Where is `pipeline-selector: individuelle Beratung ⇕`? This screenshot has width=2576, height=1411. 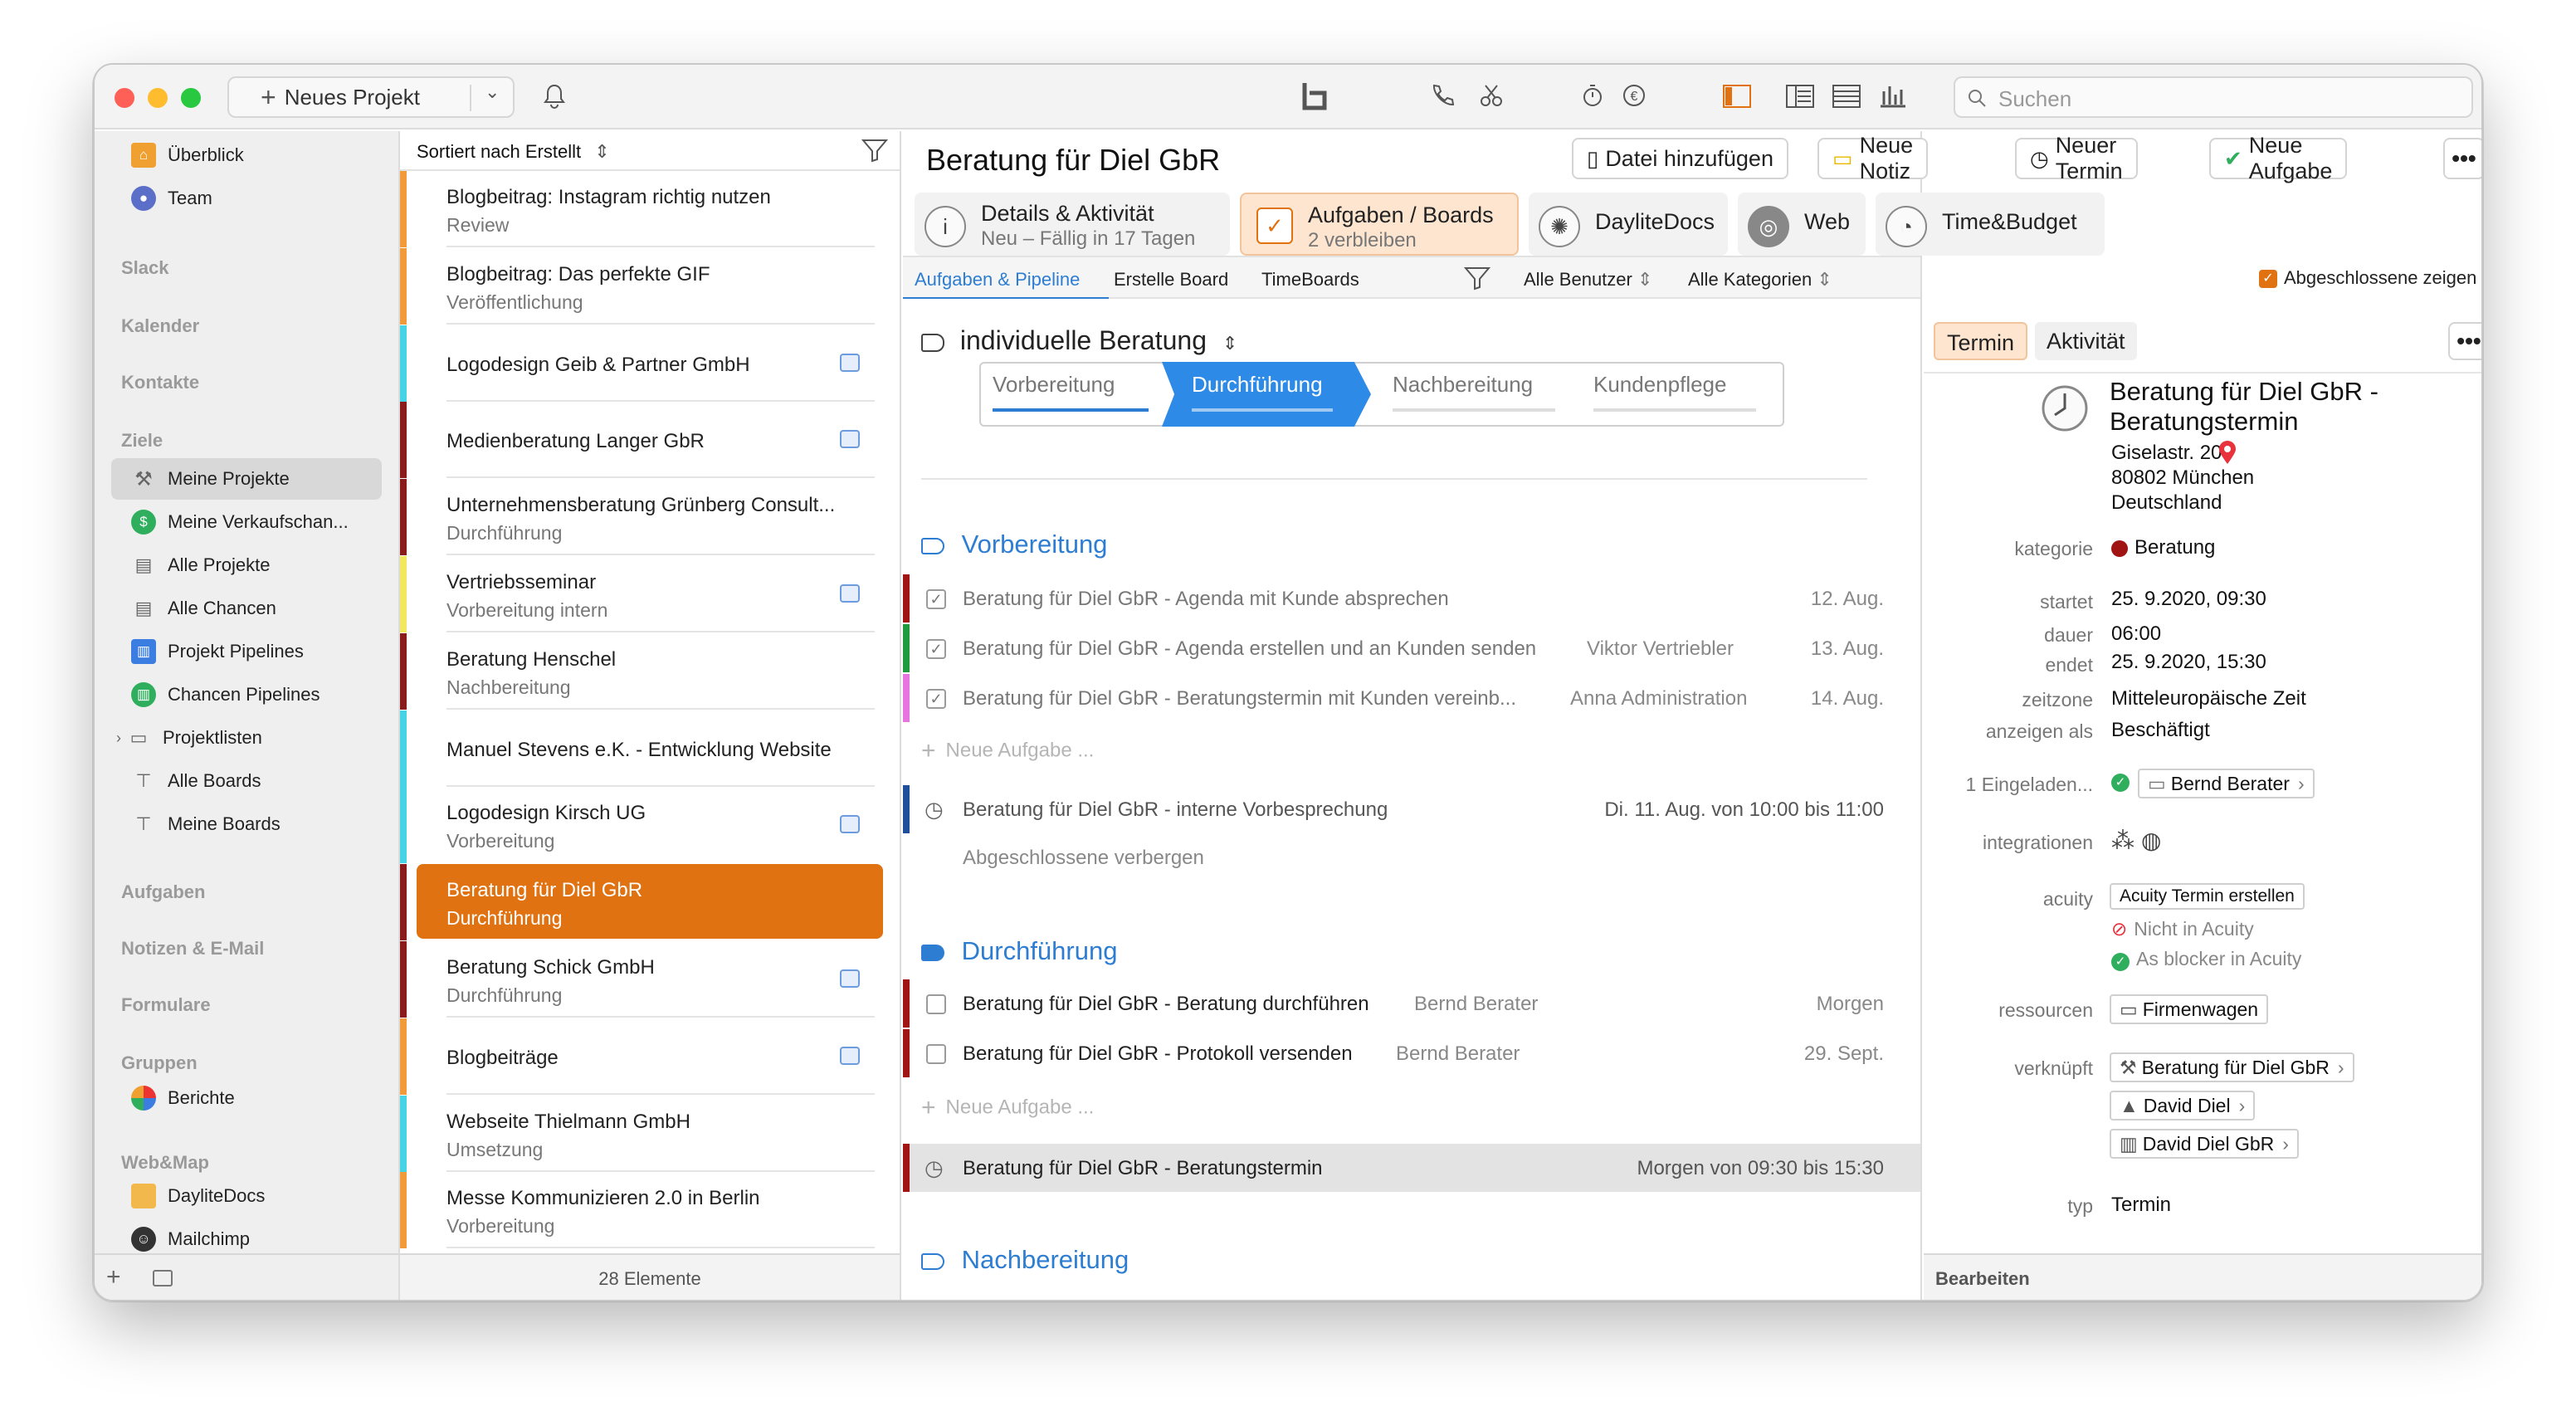 pipeline-selector: individuelle Beratung ⇕ is located at coordinates (1079, 340).